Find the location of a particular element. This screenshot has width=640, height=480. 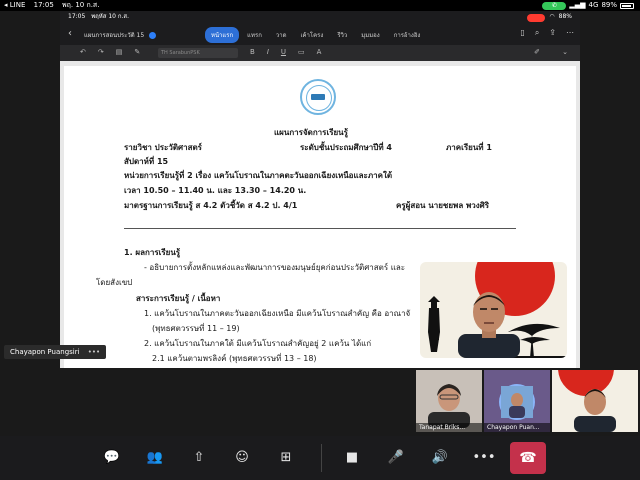

more-options-icon: ••• is located at coordinates (484, 458).